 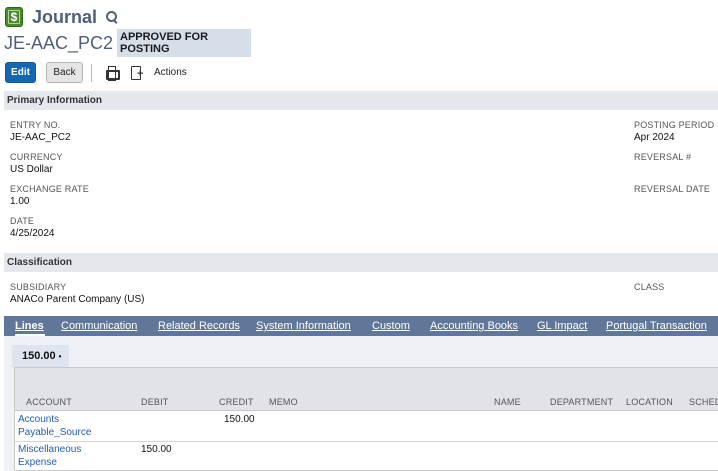 I want to click on toolbar-divider, so click(x=91, y=72).